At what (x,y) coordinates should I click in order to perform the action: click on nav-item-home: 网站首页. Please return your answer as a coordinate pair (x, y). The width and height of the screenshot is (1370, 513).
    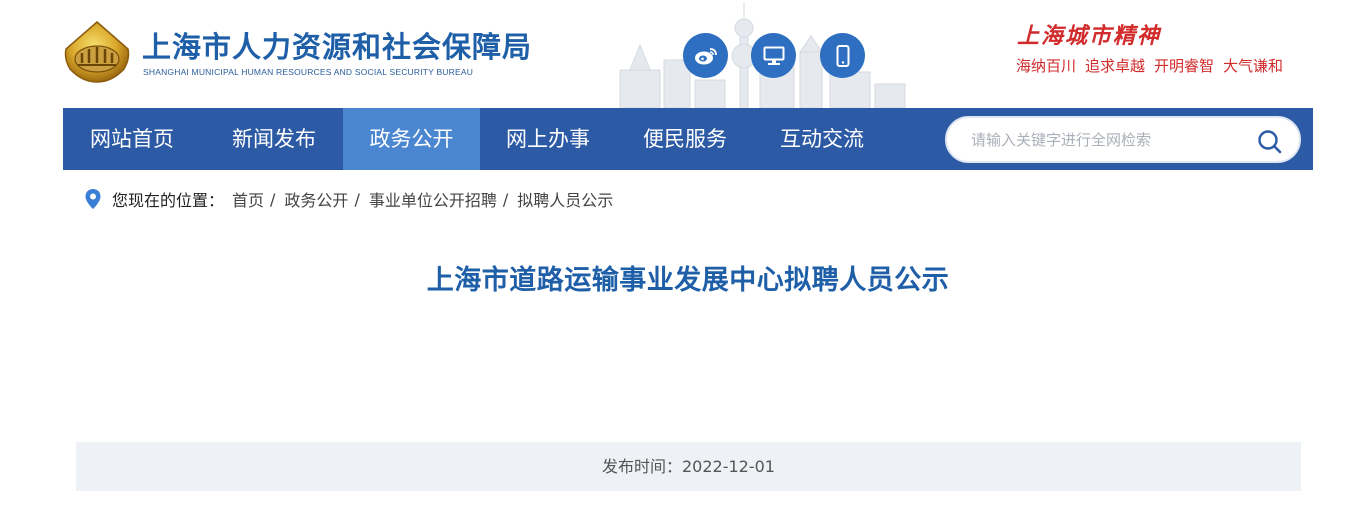
    Looking at the image, I should click on (132, 139).